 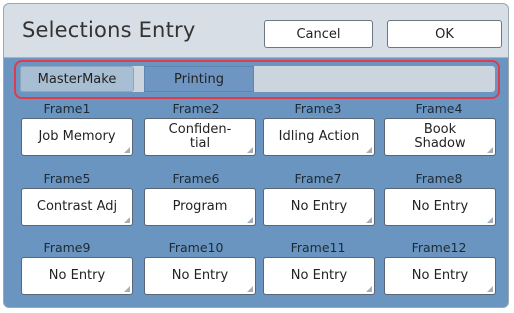 I want to click on frame-label: Frame8, so click(x=439, y=178).